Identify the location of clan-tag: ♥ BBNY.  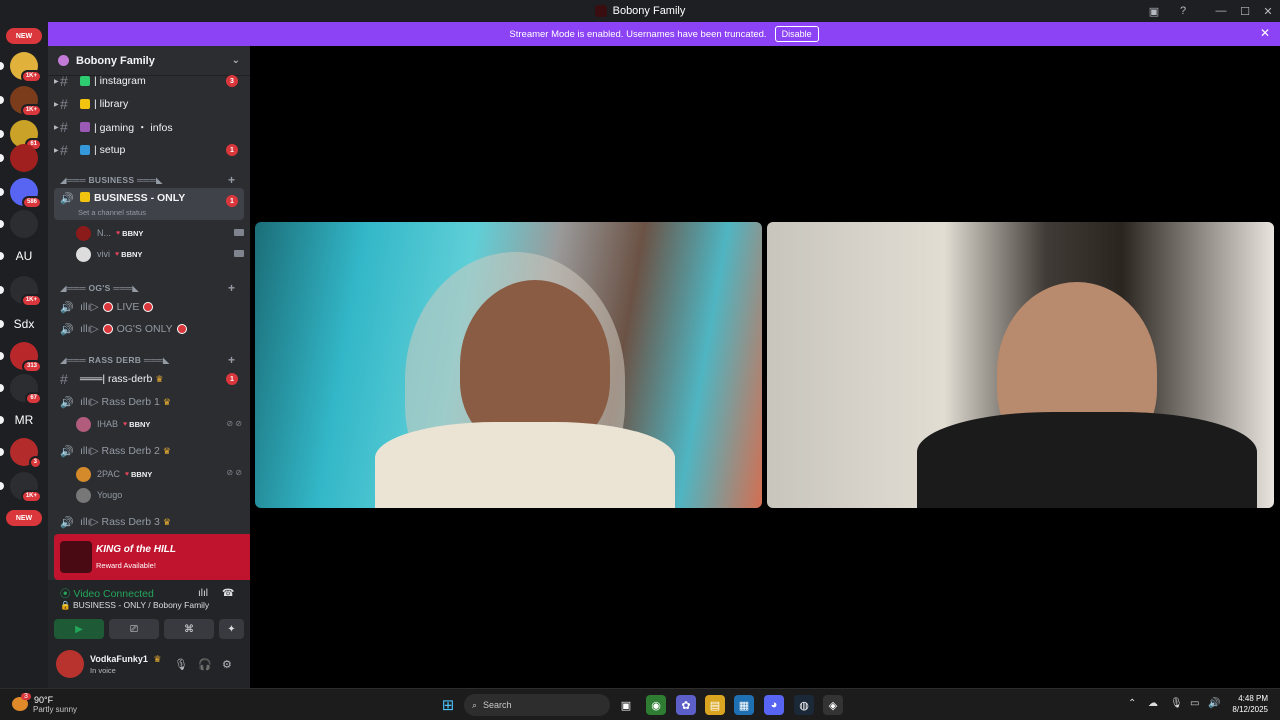
(138, 474).